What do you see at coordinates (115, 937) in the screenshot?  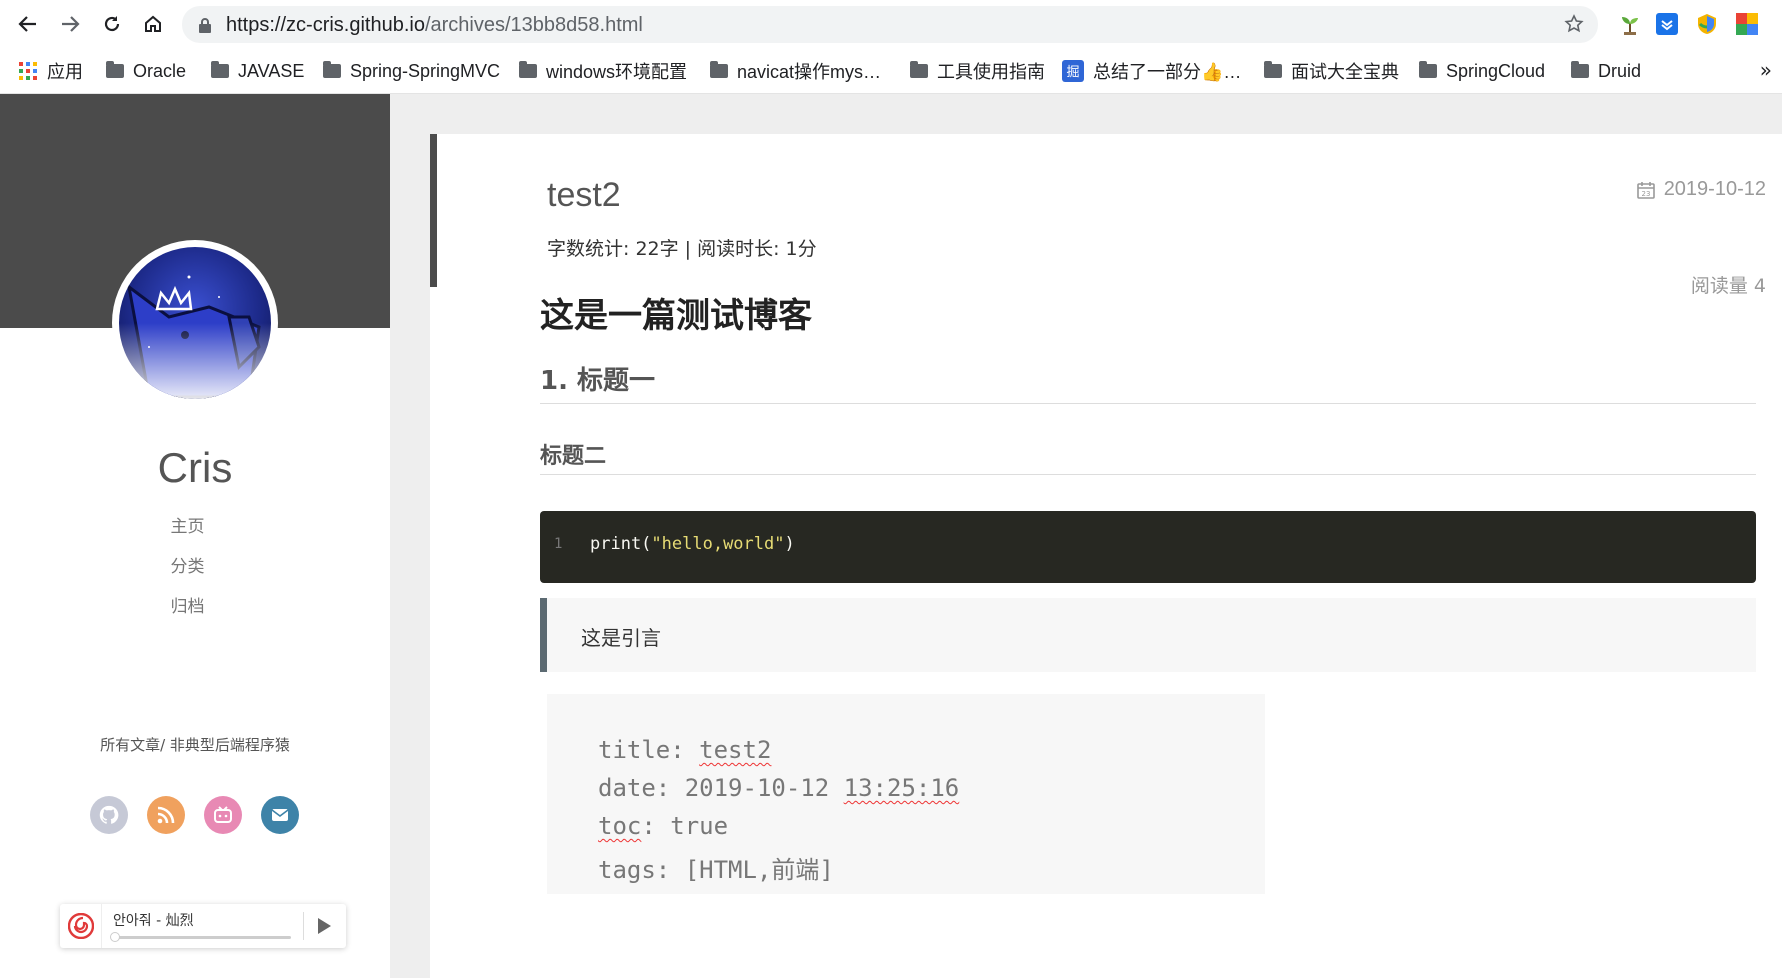 I see `progress-knob` at bounding box center [115, 937].